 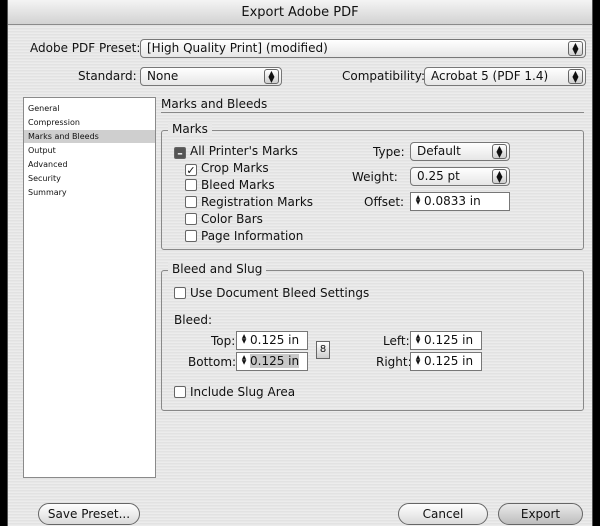 What do you see at coordinates (280, 293) in the screenshot?
I see `use-document-bleed-label: Use Document Bleed Settings` at bounding box center [280, 293].